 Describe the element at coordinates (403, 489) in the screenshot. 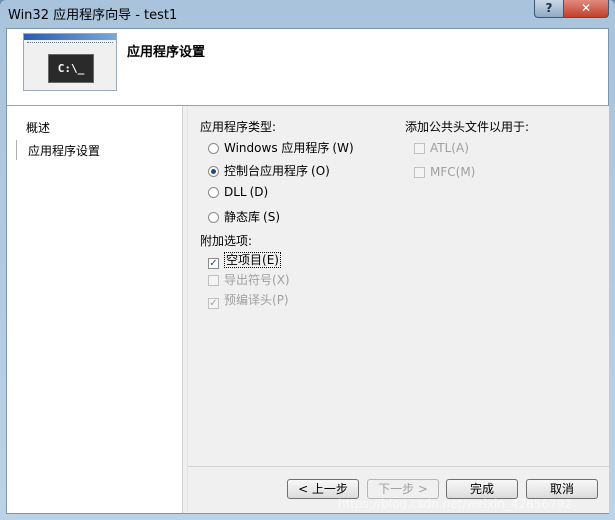

I see `next-button: 下一步 >` at that location.